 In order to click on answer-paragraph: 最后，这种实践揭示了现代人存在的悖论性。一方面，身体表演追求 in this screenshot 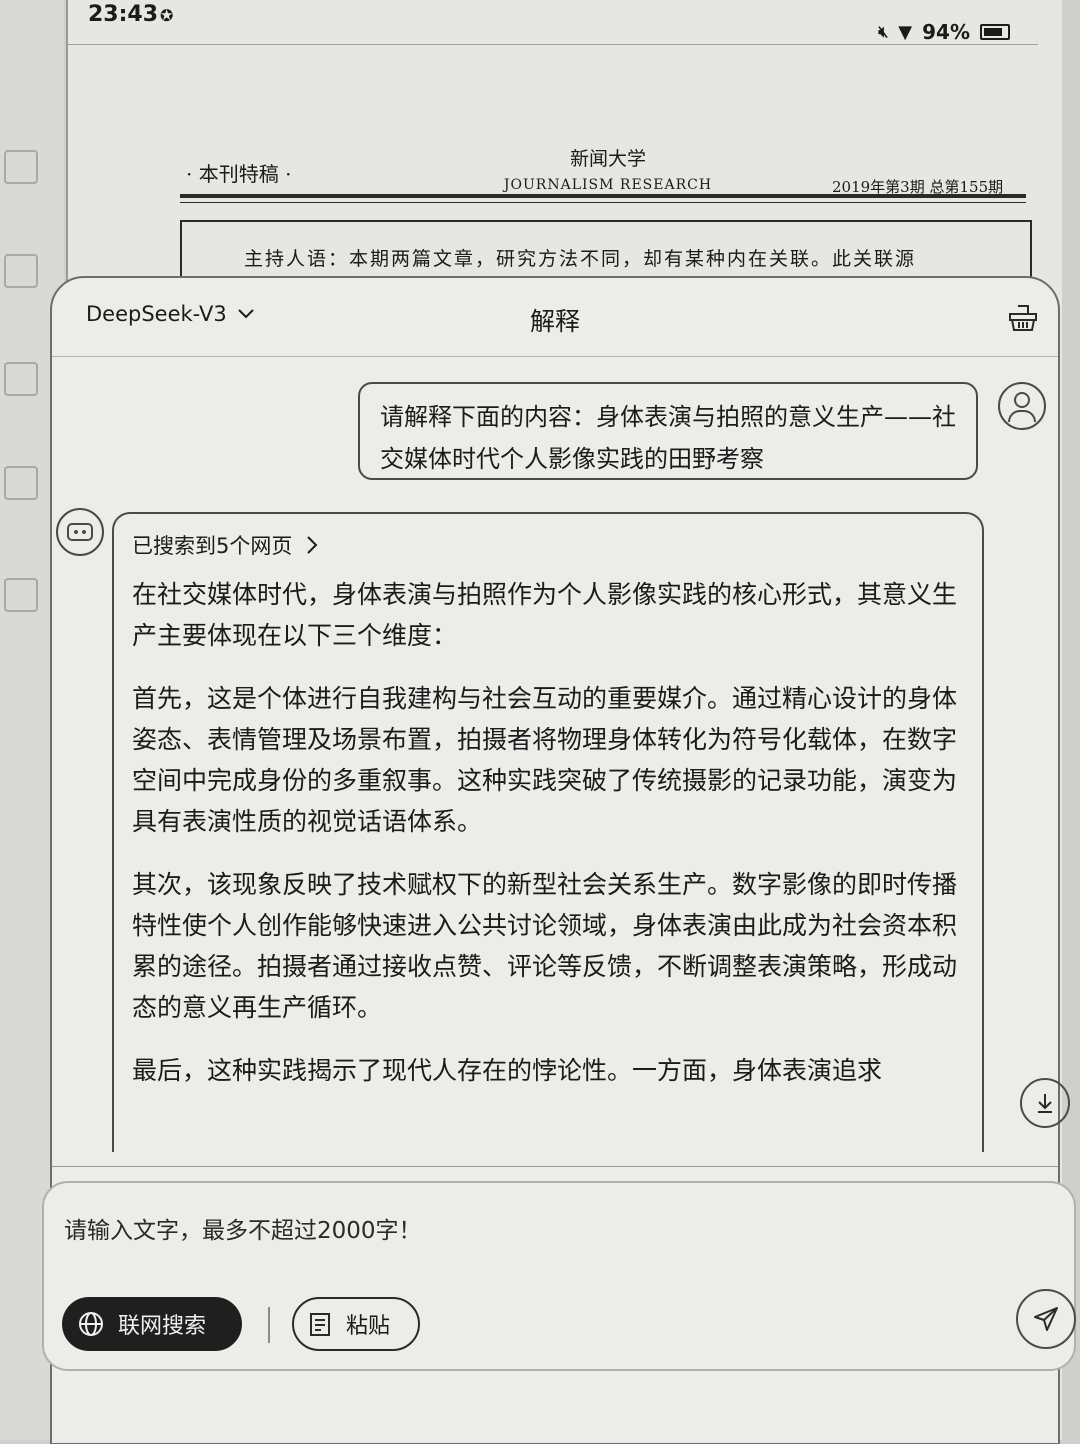, I will do `click(507, 1070)`.